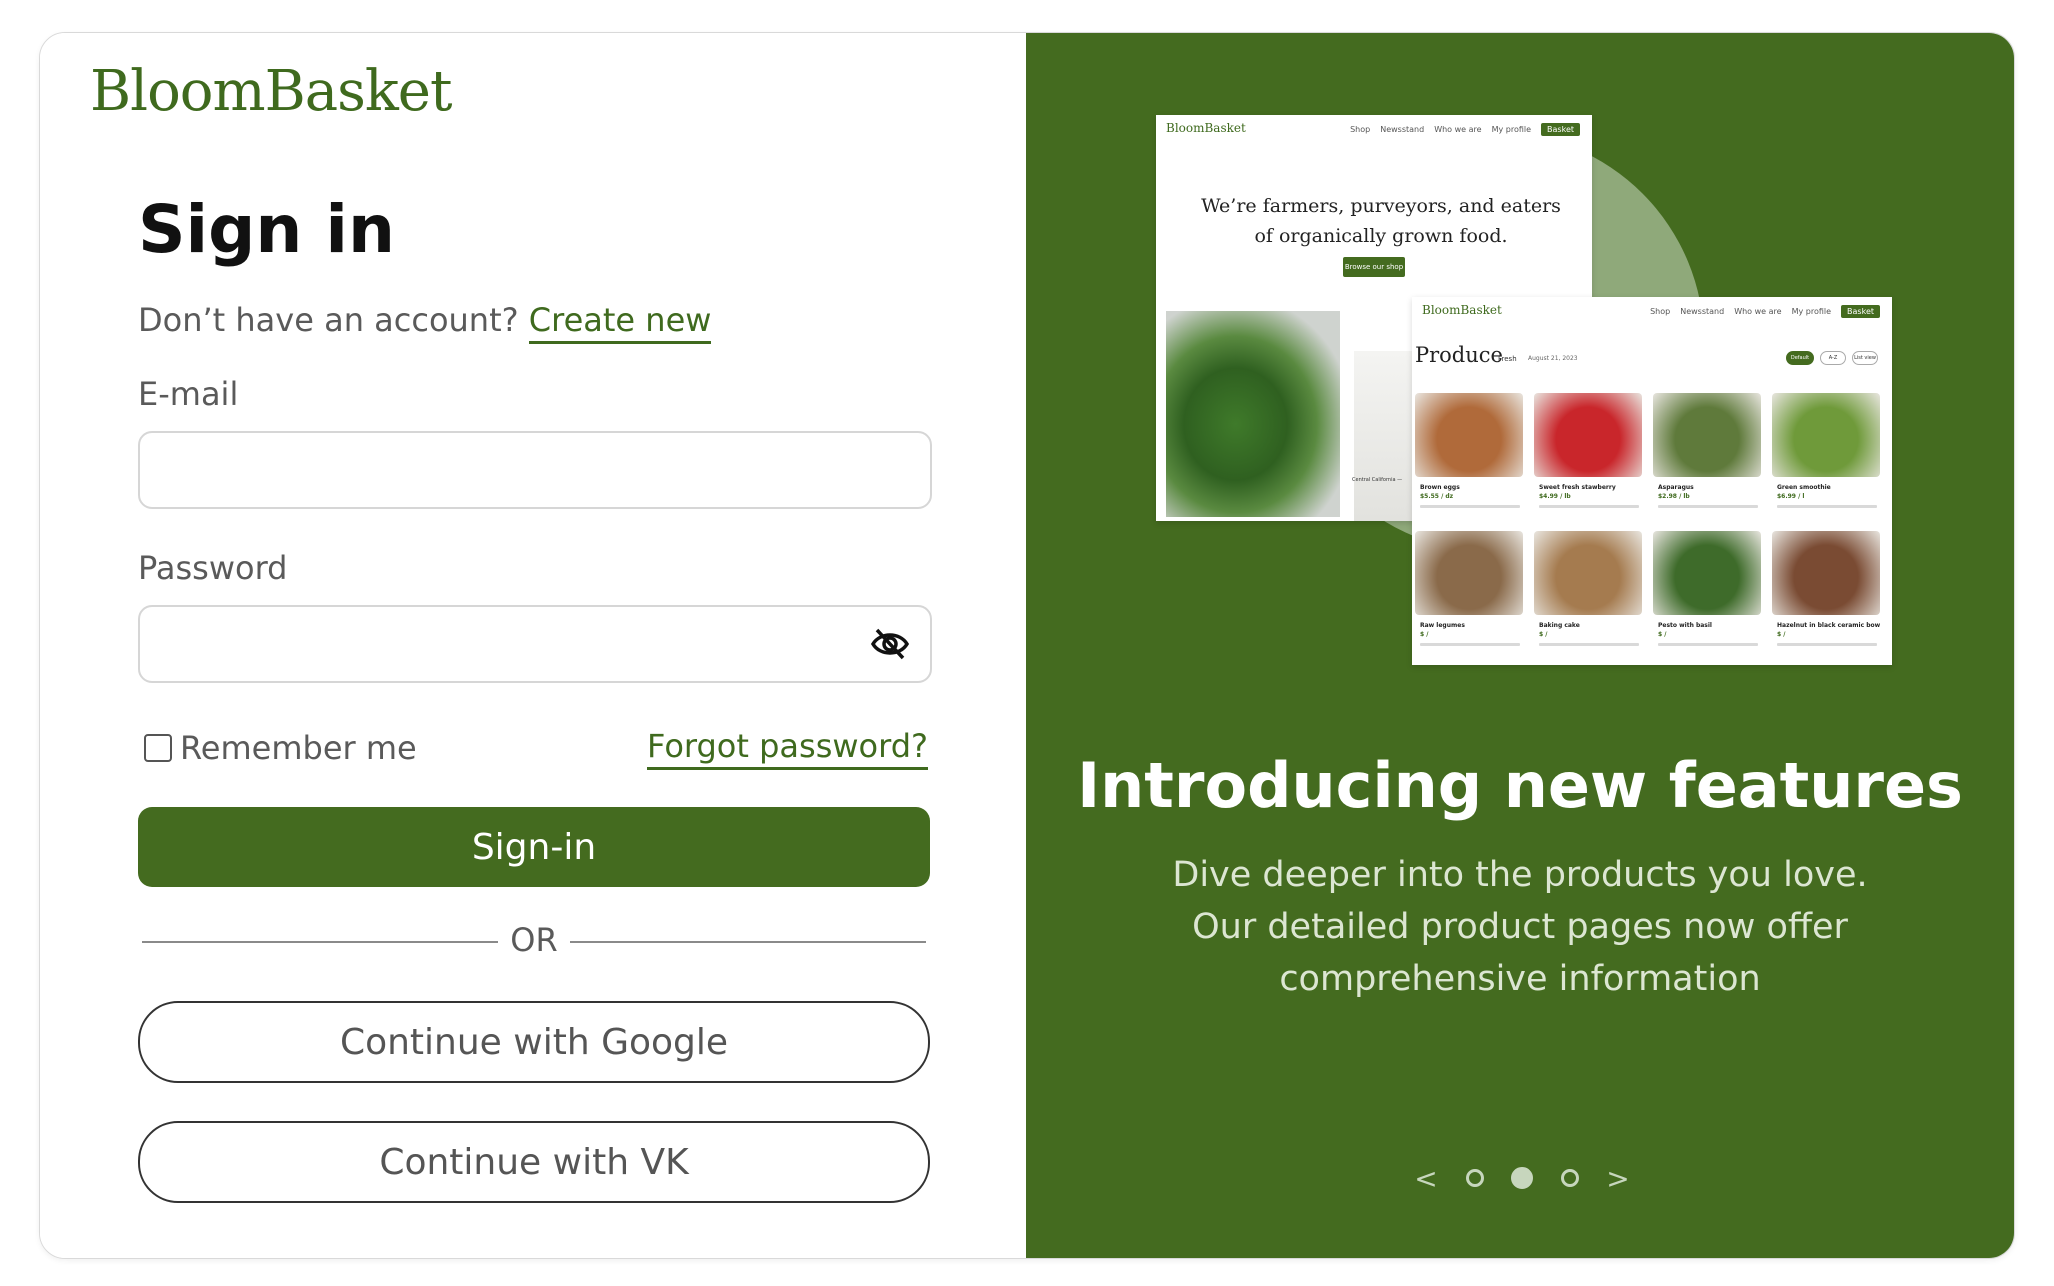  I want to click on product-tile: Asparagus $2.98 / lb, so click(1707, 457).